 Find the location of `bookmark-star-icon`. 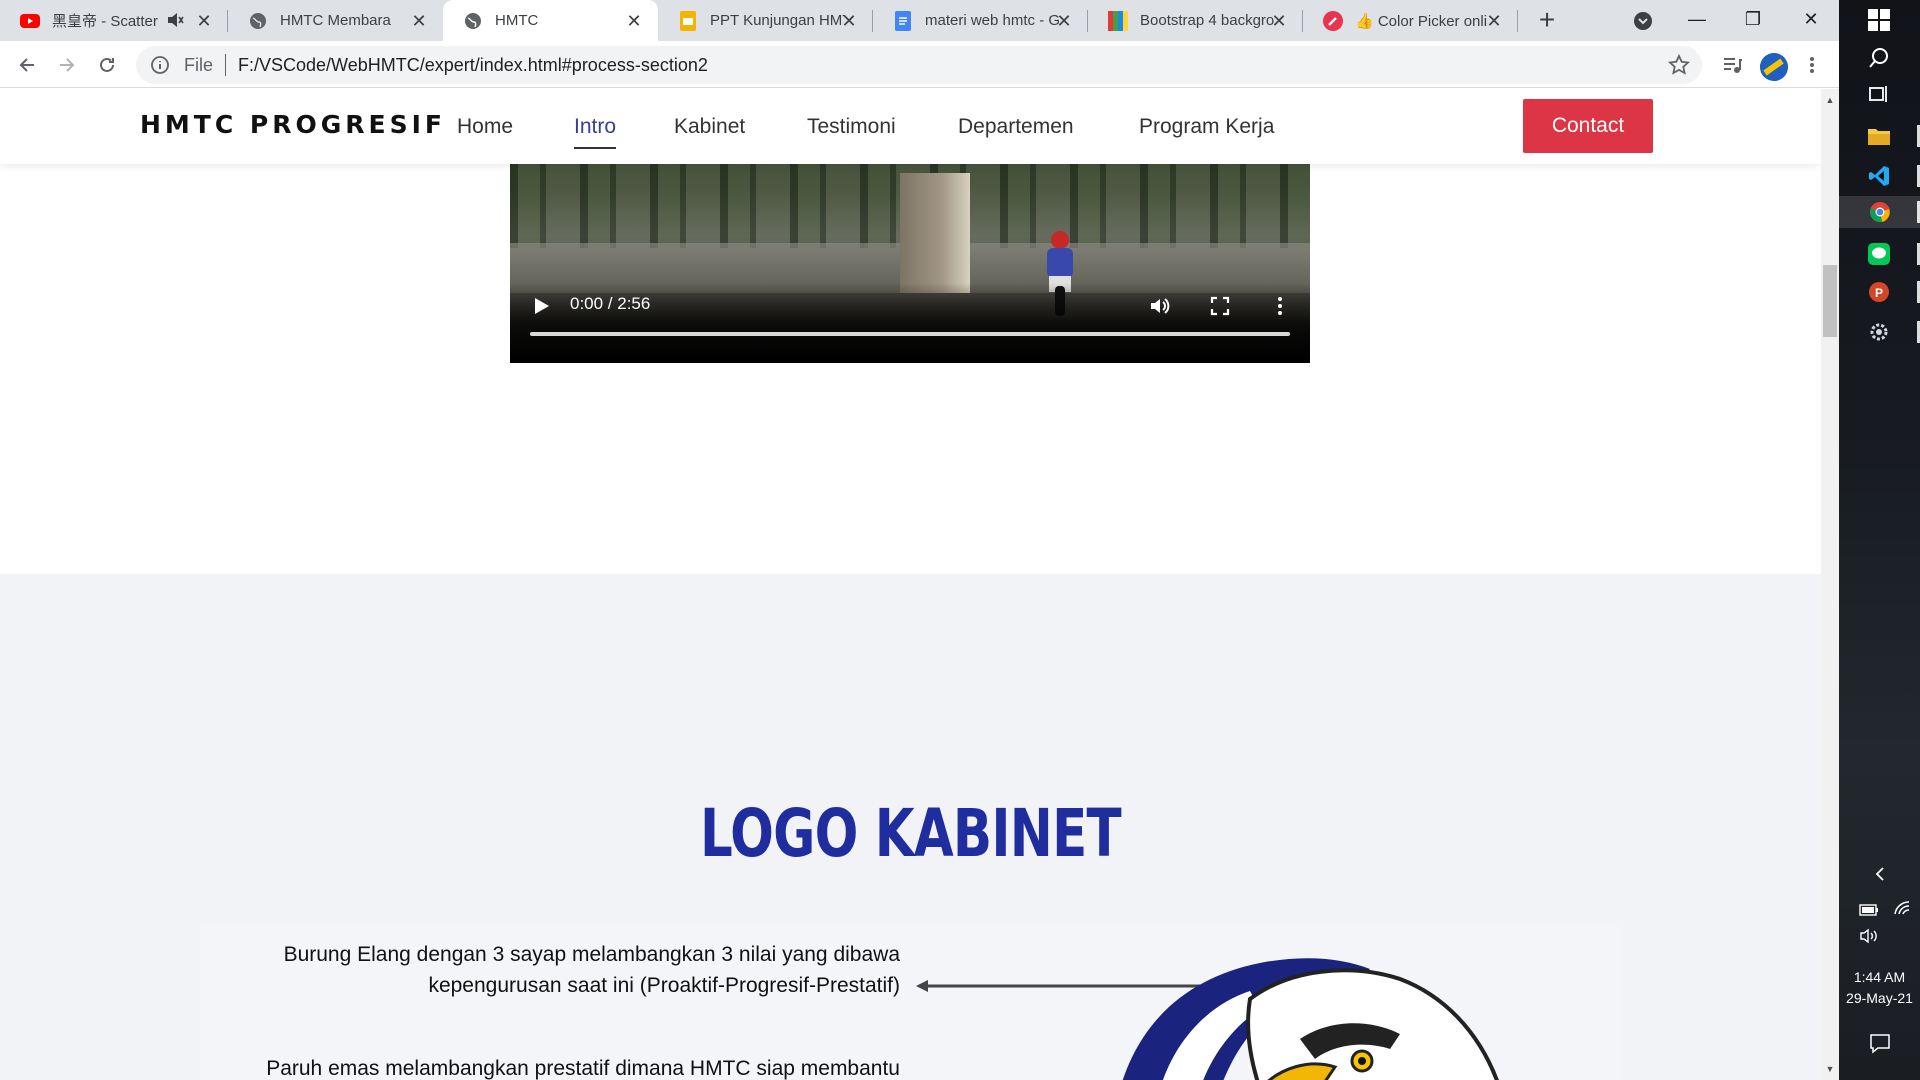

bookmark-star-icon is located at coordinates (1679, 65).